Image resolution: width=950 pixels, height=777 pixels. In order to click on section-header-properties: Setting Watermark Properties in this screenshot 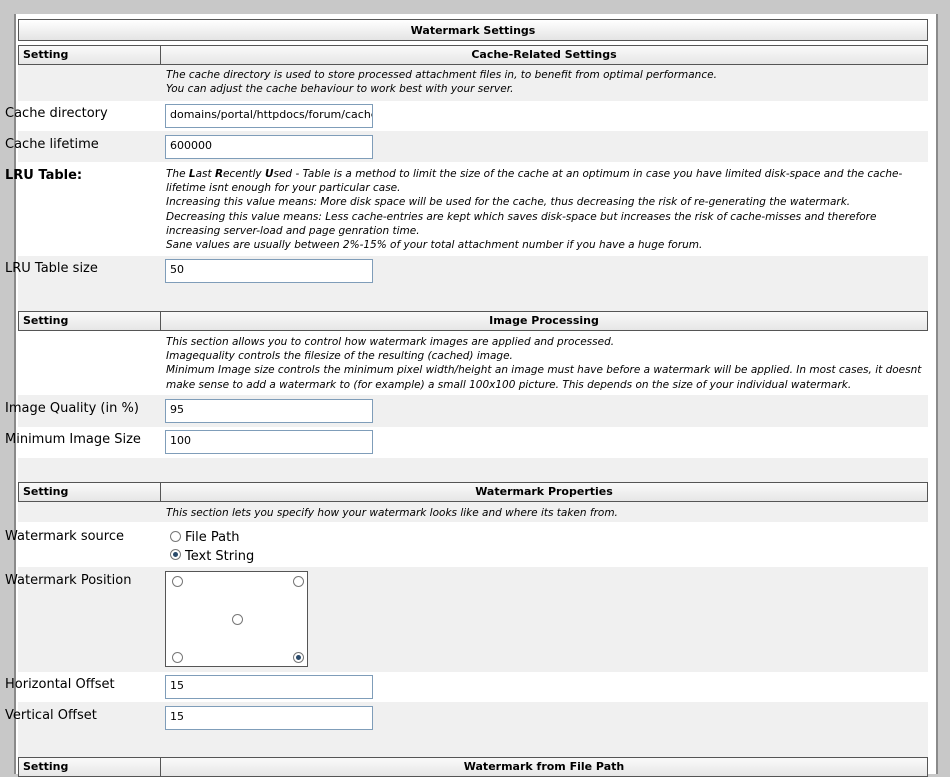, I will do `click(473, 492)`.